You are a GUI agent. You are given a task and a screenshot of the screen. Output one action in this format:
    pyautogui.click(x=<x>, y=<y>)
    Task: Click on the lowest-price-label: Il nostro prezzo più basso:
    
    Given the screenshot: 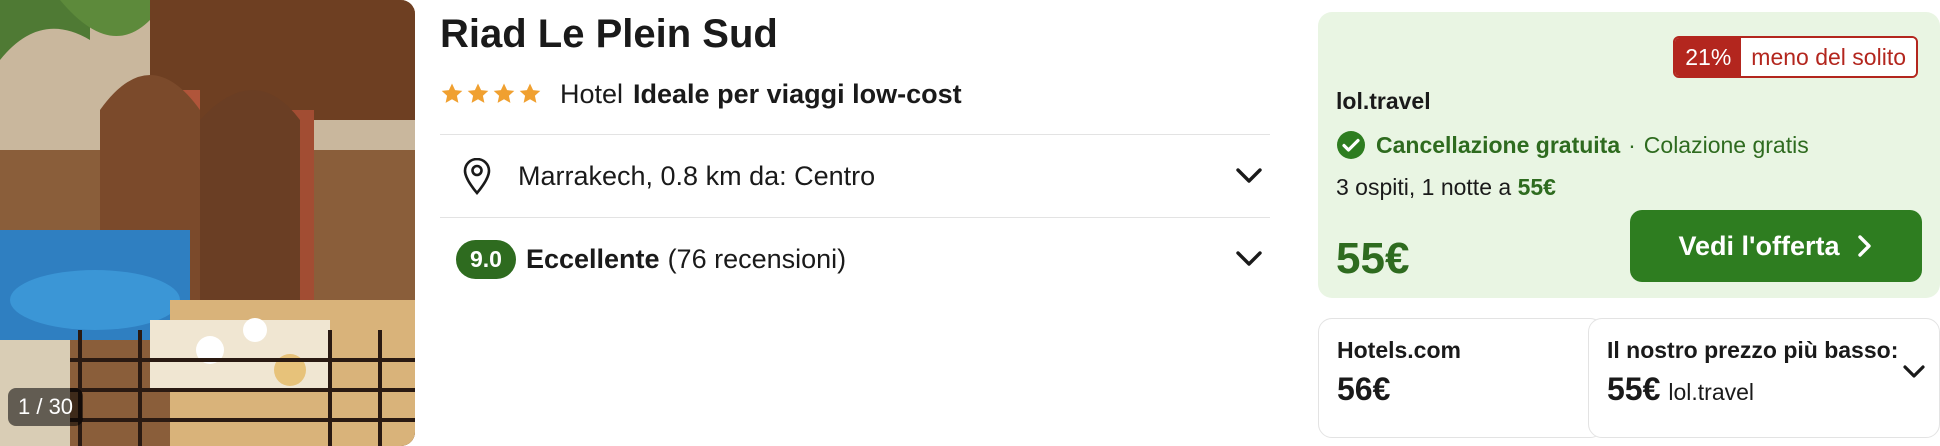 What is the action you would take?
    pyautogui.click(x=1753, y=350)
    